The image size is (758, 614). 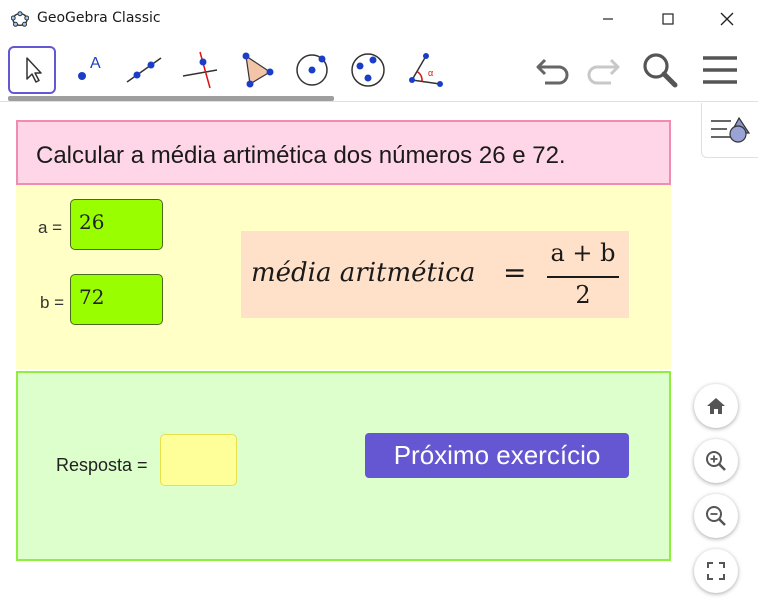 I want to click on formula-box: média aritmética = a + b 2, so click(x=435, y=274).